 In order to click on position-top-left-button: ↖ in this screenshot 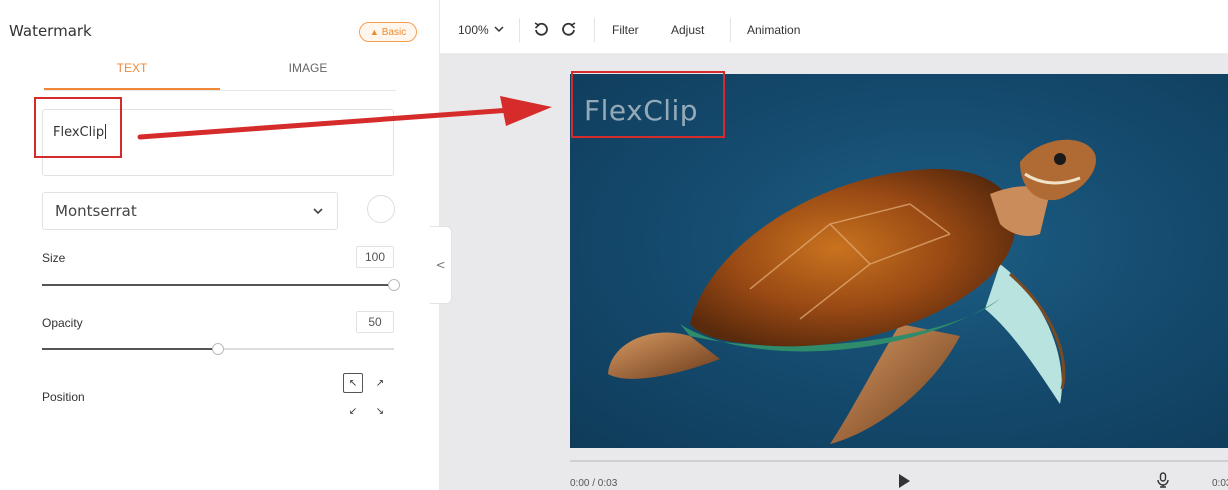, I will do `click(353, 383)`.